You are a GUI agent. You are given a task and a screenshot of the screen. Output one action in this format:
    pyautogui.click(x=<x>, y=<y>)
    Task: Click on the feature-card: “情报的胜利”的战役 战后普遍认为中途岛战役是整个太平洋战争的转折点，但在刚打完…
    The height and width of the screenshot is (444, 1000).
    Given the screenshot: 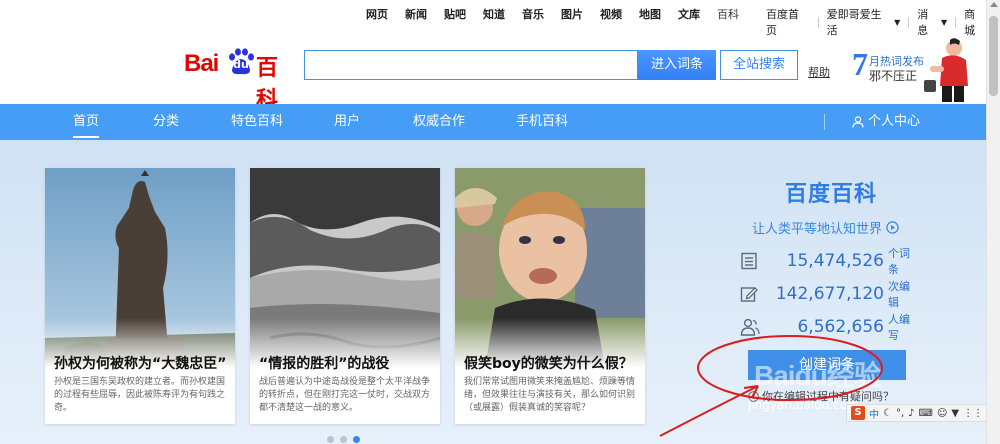 What is the action you would take?
    pyautogui.click(x=345, y=296)
    